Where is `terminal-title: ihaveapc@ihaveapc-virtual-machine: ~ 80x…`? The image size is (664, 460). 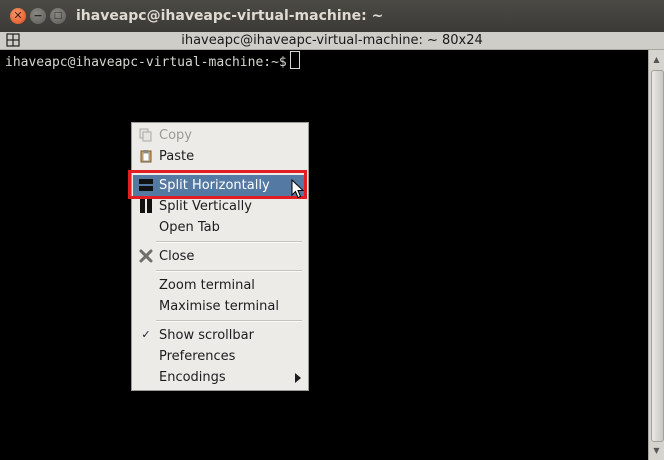
terminal-title: ihaveapc@ihaveapc-virtual-machine: ~ 80x… is located at coordinates (332, 40).